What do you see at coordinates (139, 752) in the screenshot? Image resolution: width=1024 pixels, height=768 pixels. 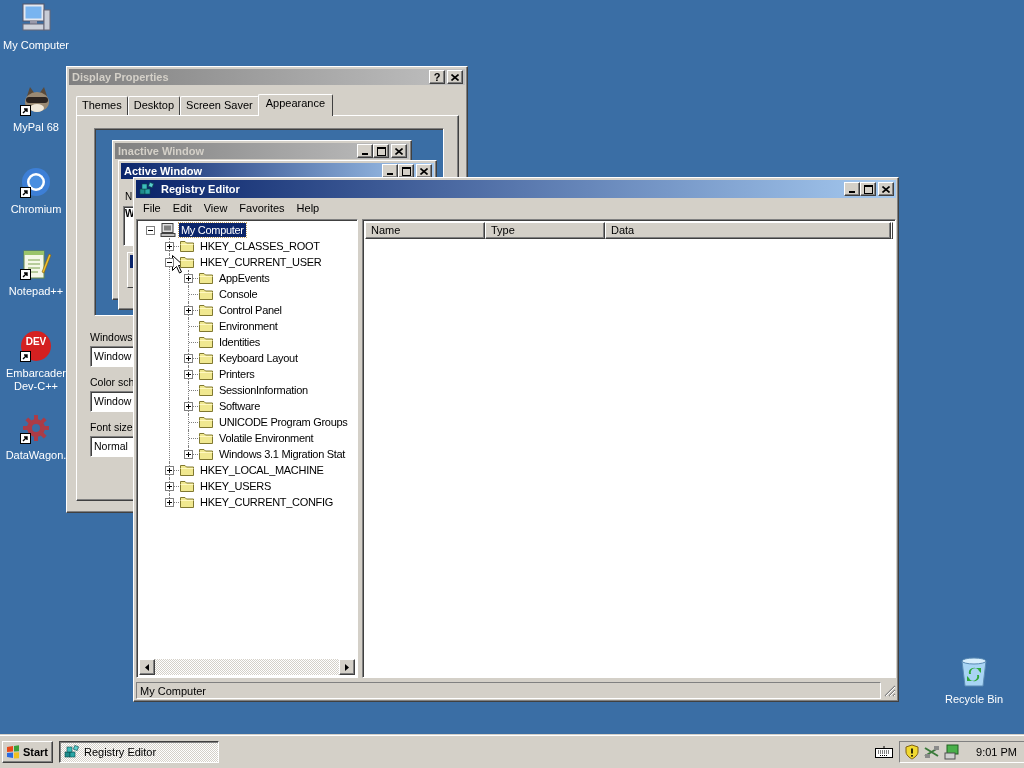 I see `taskbar-button: Registry Editor` at bounding box center [139, 752].